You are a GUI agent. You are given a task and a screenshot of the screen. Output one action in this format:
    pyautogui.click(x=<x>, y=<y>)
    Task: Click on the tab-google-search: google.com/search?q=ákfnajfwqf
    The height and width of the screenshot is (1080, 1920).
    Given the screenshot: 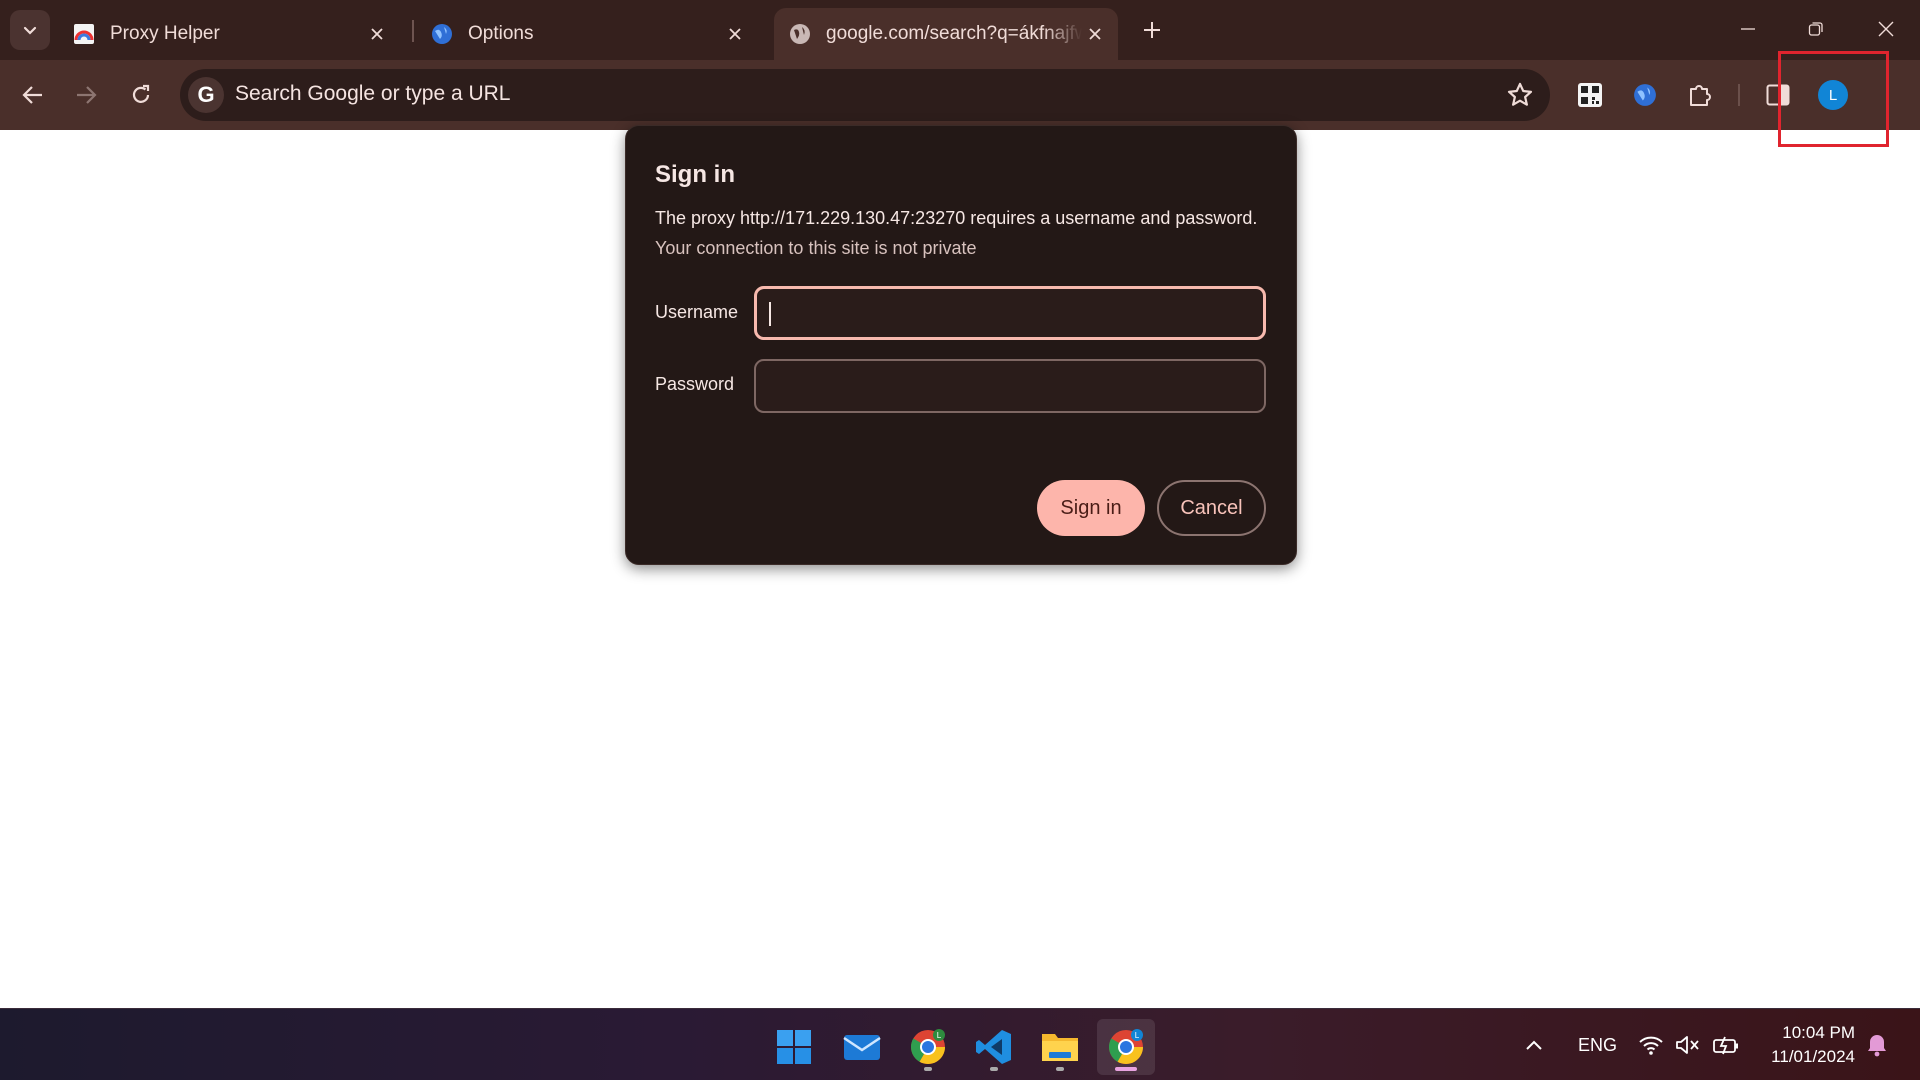 What is the action you would take?
    pyautogui.click(x=946, y=34)
    